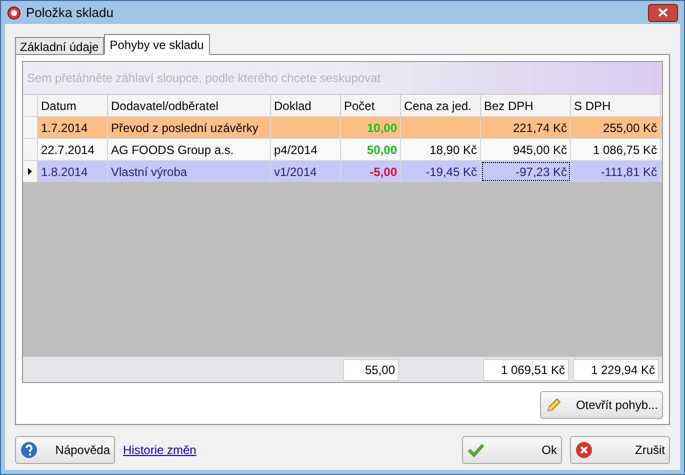 The image size is (685, 475). I want to click on table-cell-text: 10,00, so click(381, 128).